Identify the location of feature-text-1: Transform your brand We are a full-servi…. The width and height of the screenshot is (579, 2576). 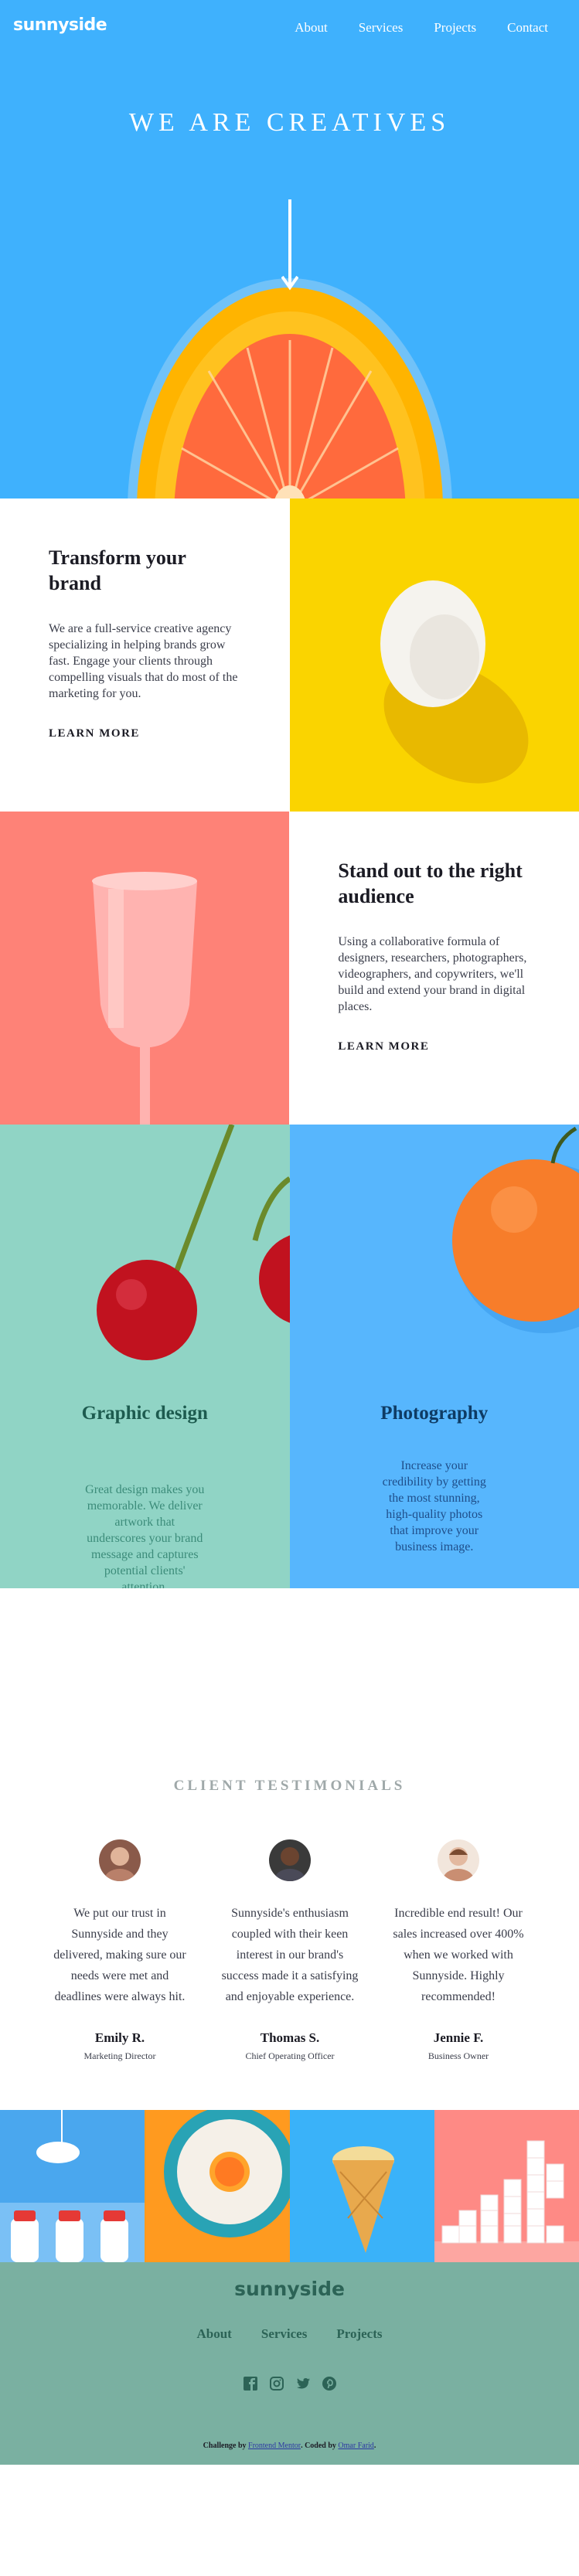
(145, 655).